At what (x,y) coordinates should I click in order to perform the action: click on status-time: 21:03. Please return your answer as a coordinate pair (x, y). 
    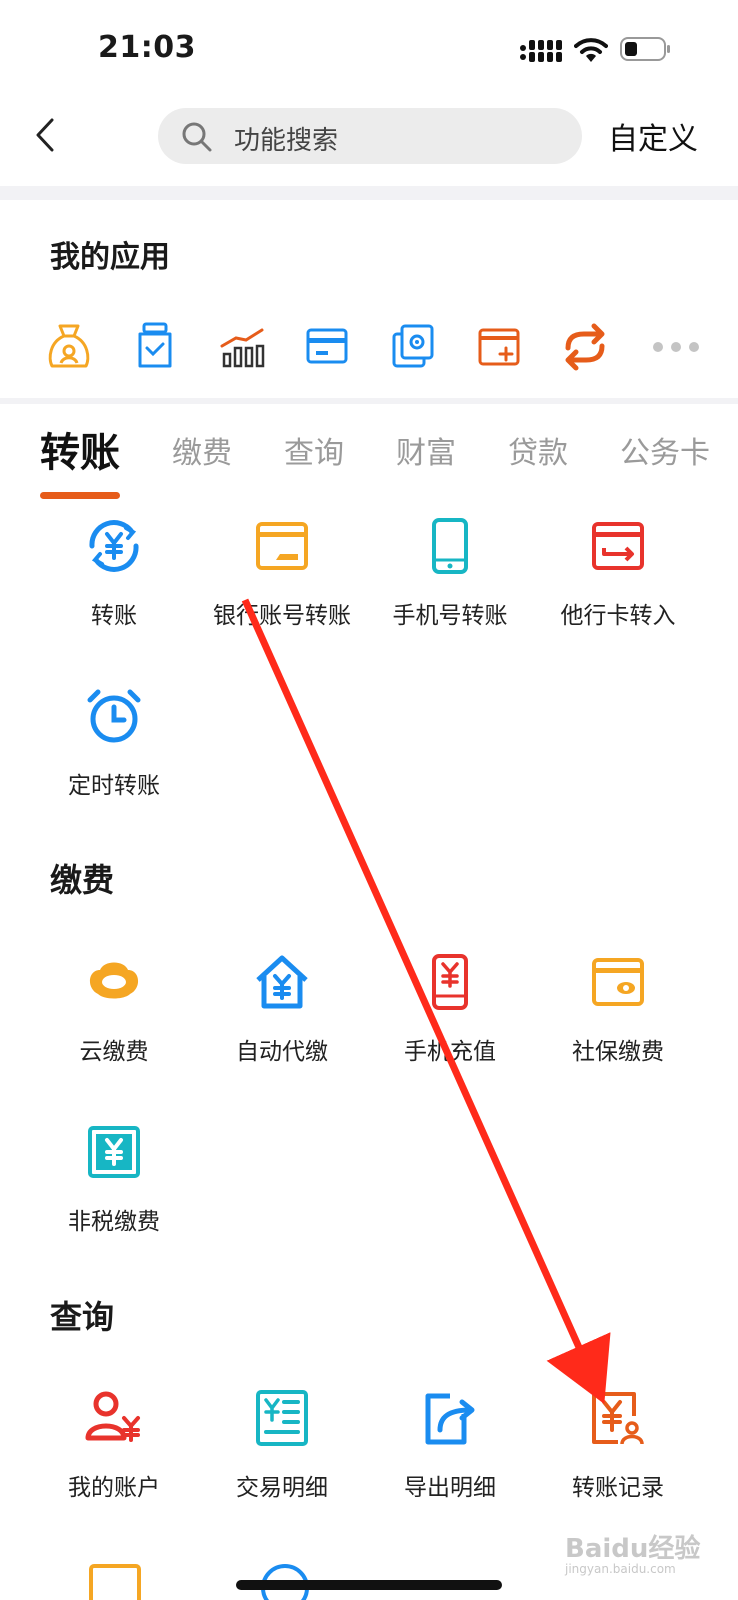
    Looking at the image, I should click on (147, 47).